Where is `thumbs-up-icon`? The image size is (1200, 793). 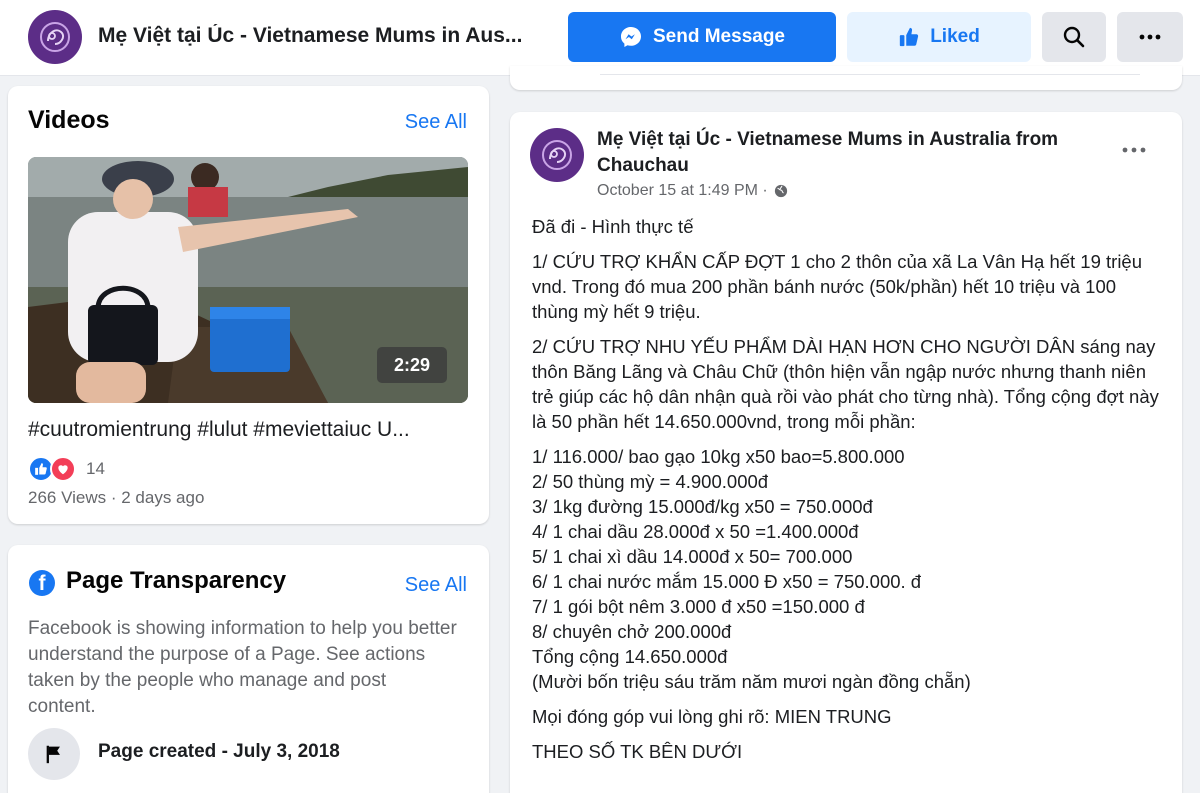
thumbs-up-icon is located at coordinates (909, 37).